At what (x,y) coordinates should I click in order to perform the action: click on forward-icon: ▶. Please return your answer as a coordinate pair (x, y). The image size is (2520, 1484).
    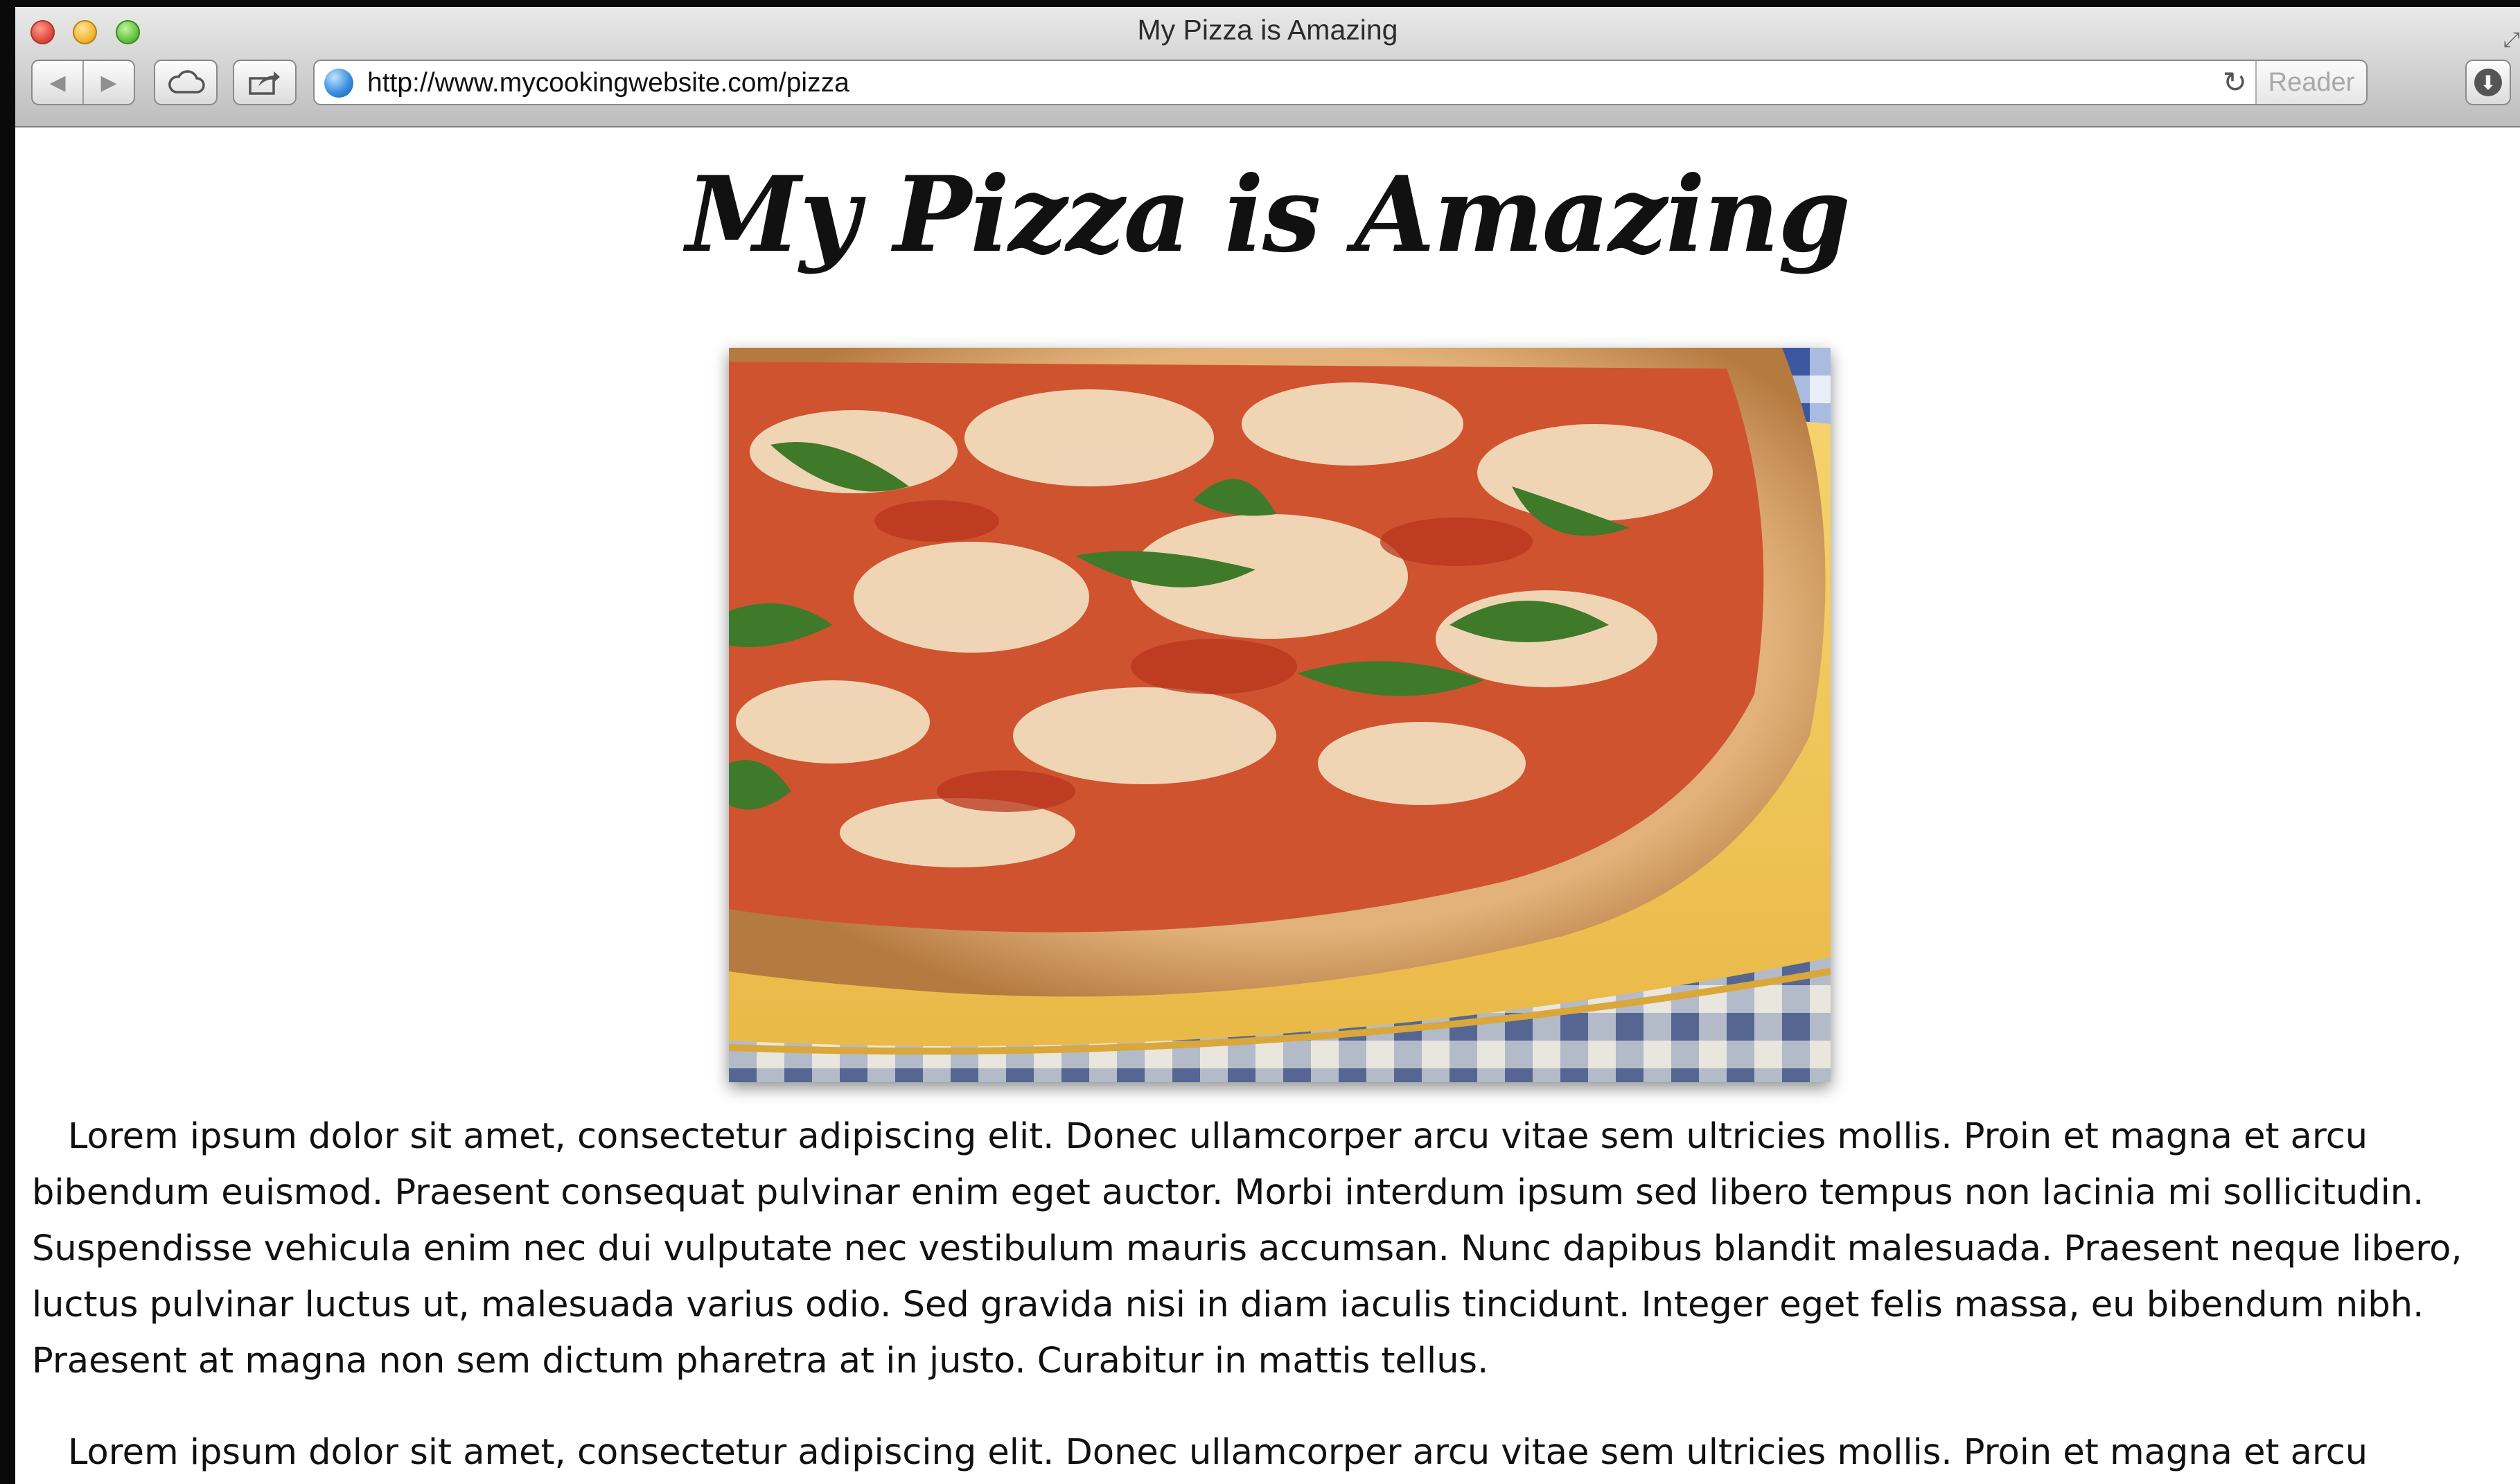
    Looking at the image, I should click on (108, 82).